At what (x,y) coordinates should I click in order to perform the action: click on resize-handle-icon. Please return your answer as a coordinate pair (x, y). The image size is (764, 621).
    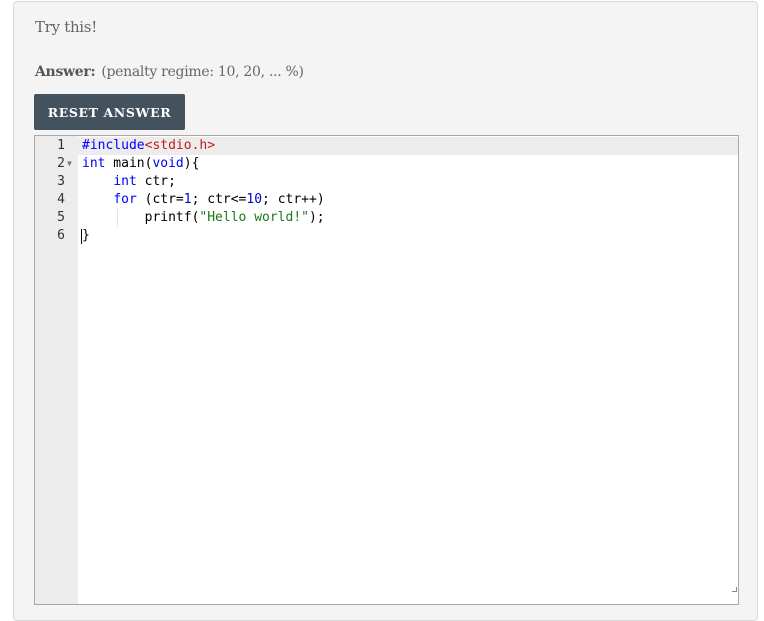
    Looking at the image, I should click on (734, 589).